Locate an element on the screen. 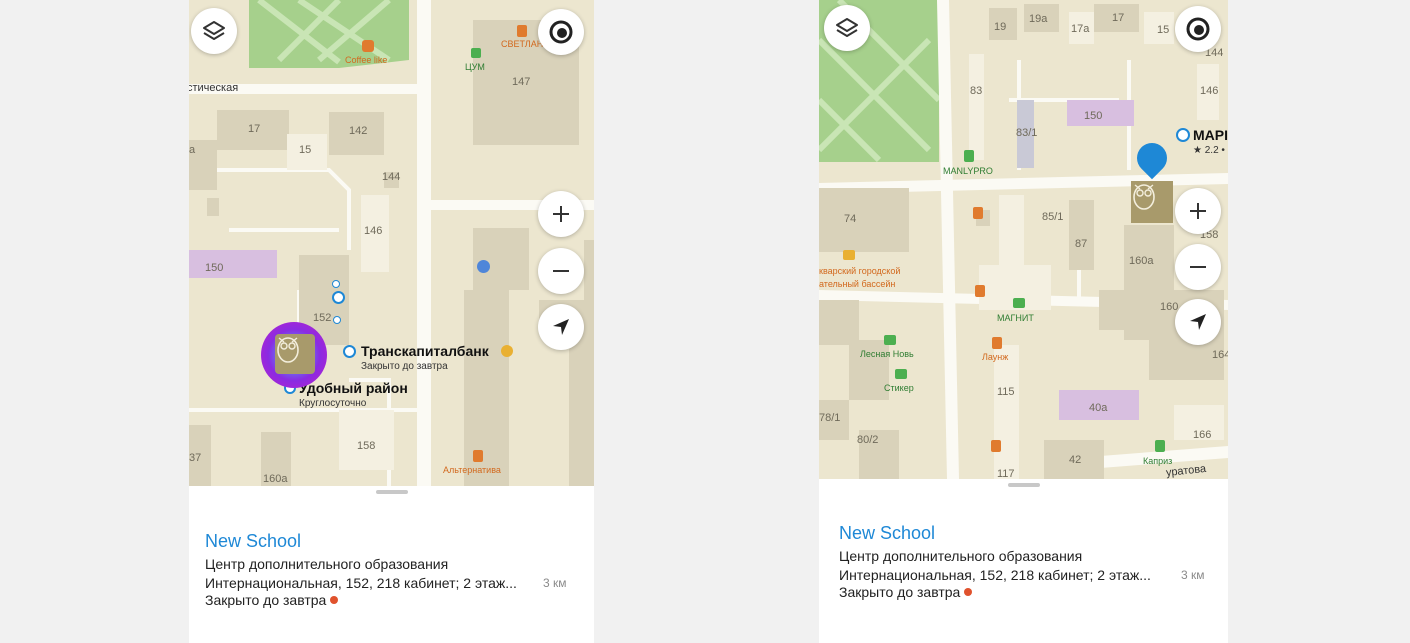 This screenshot has width=1410, height=643. poi-label: Каприз is located at coordinates (1157, 461).